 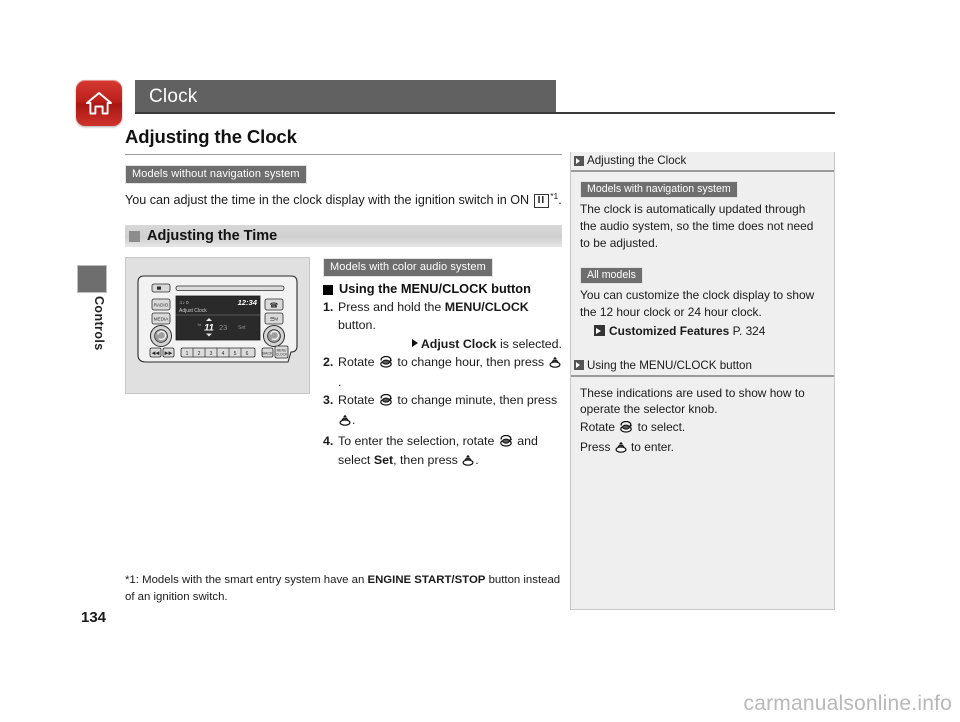 I want to click on svg-text: 5, so click(x=235, y=354).